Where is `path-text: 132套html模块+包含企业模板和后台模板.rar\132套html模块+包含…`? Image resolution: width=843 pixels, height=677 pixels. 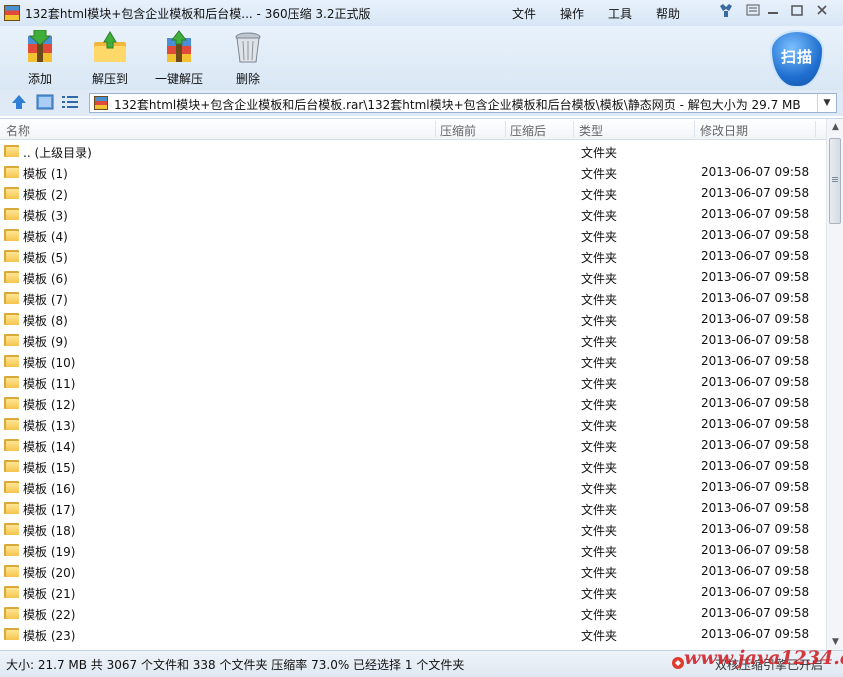 path-text: 132套html模块+包含企业模板和后台模板.rar\132套html模块+包含… is located at coordinates (457, 105).